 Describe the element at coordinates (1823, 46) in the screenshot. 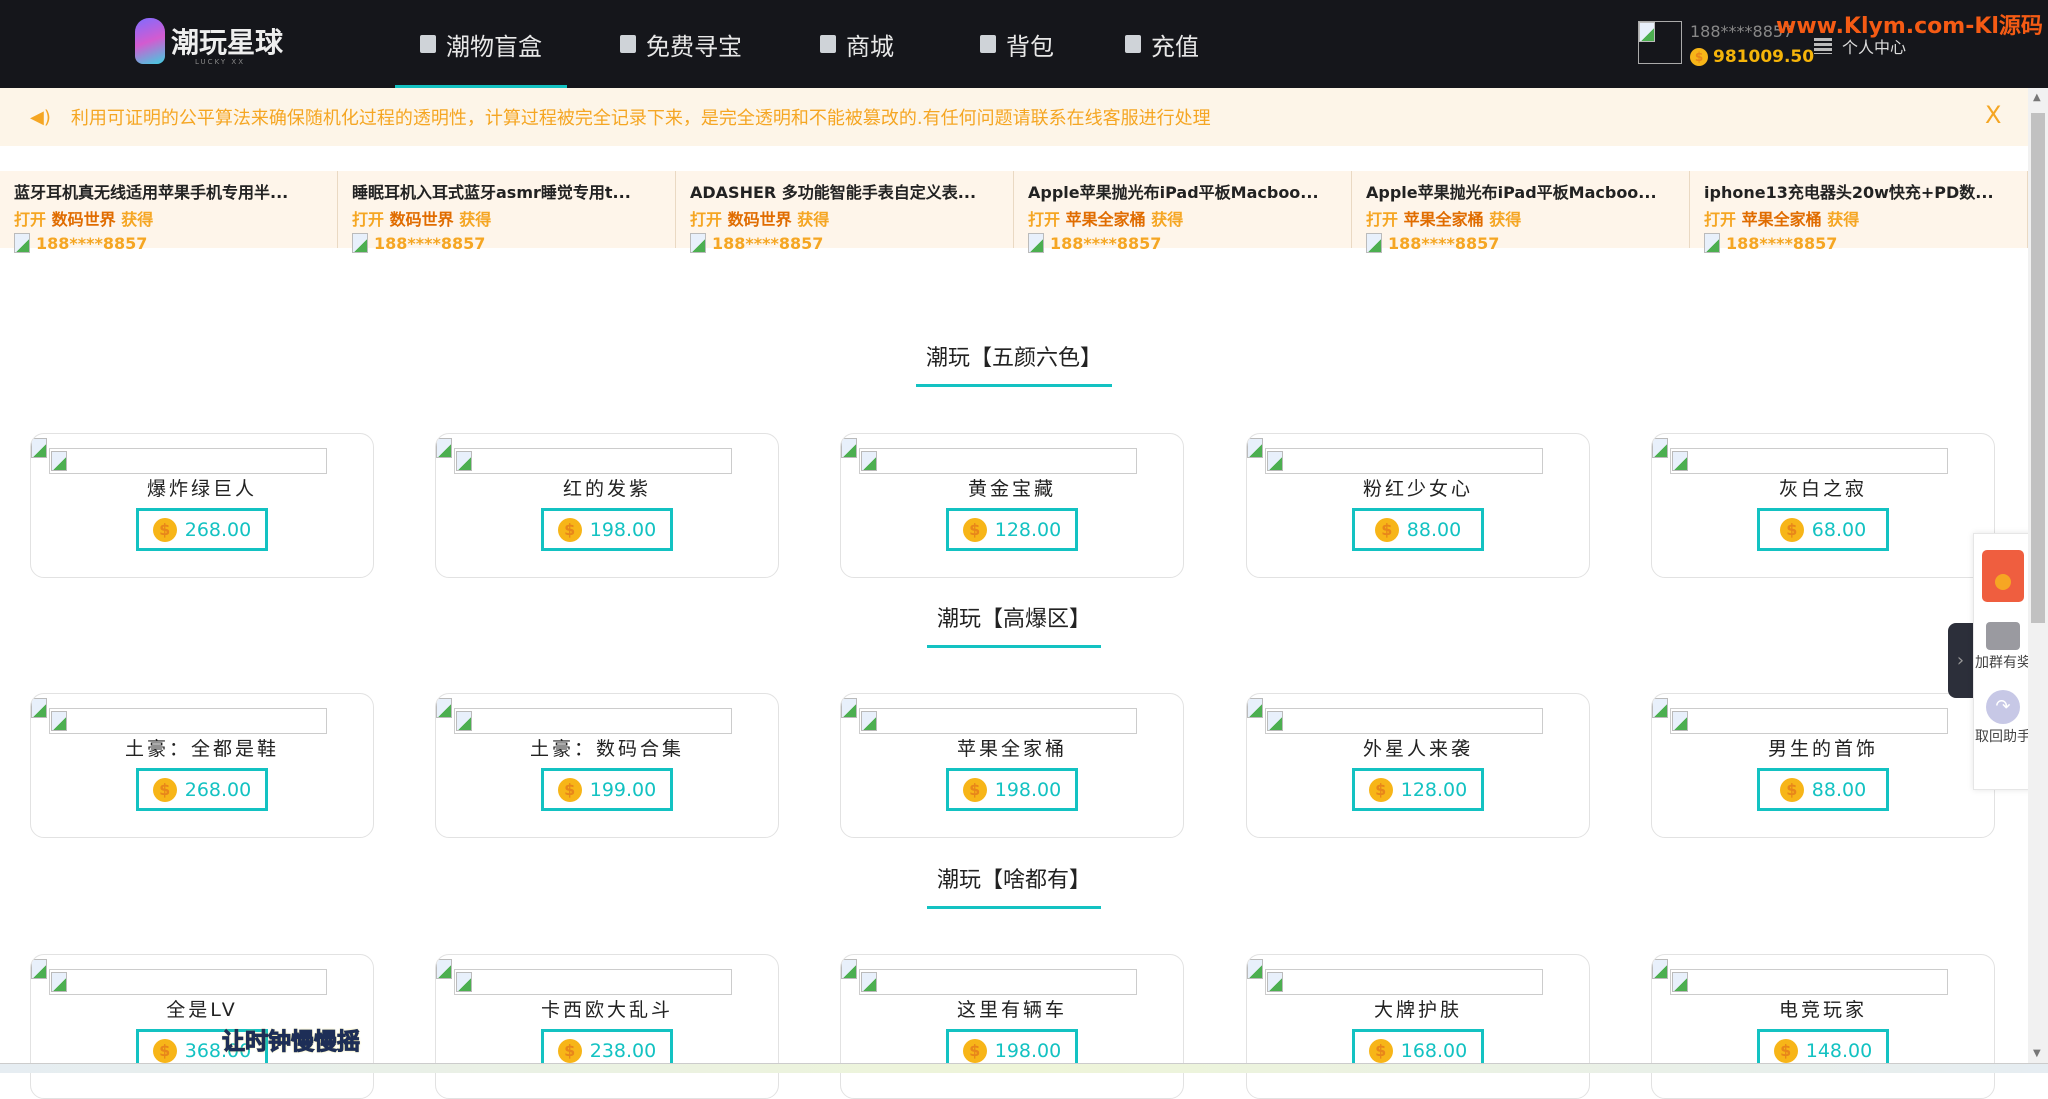

I see `list-icon` at that location.